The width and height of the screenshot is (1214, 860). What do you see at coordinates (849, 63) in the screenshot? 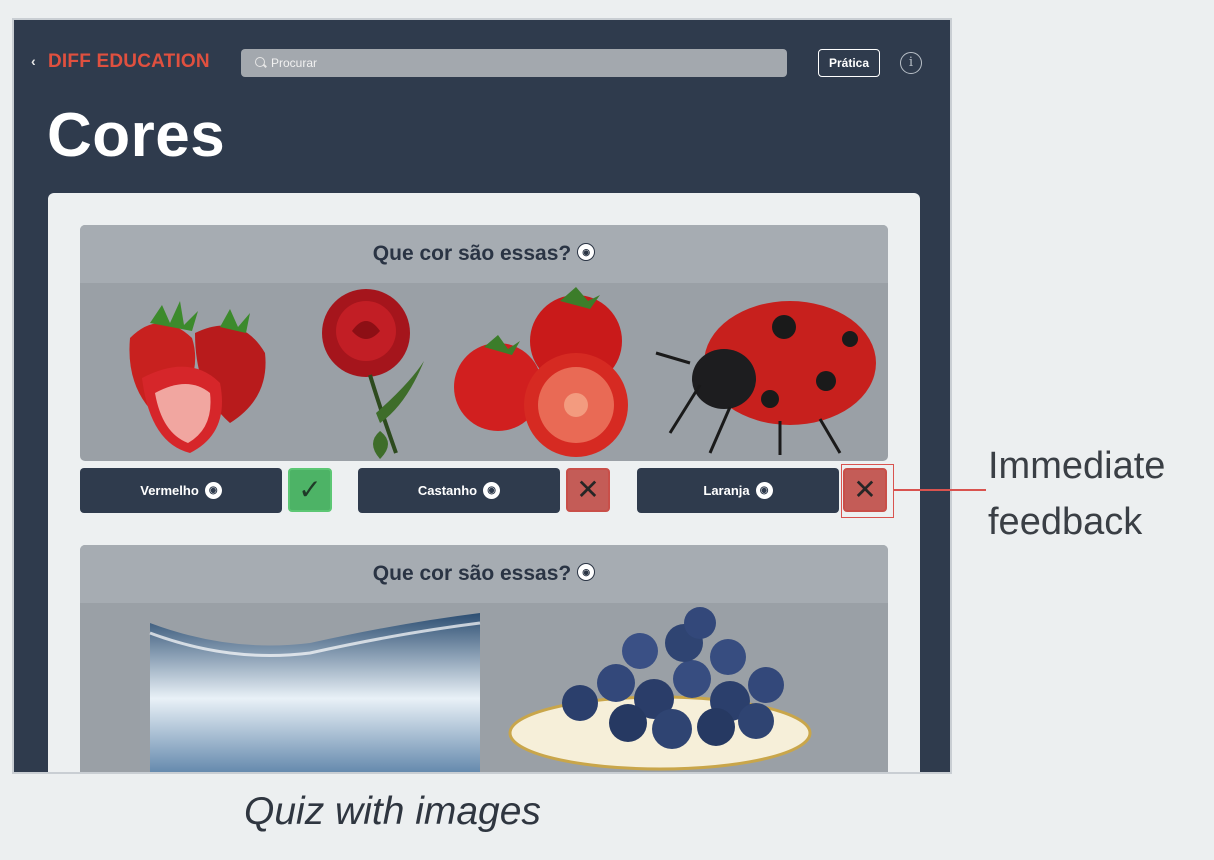
I see `practice-button: Prática` at bounding box center [849, 63].